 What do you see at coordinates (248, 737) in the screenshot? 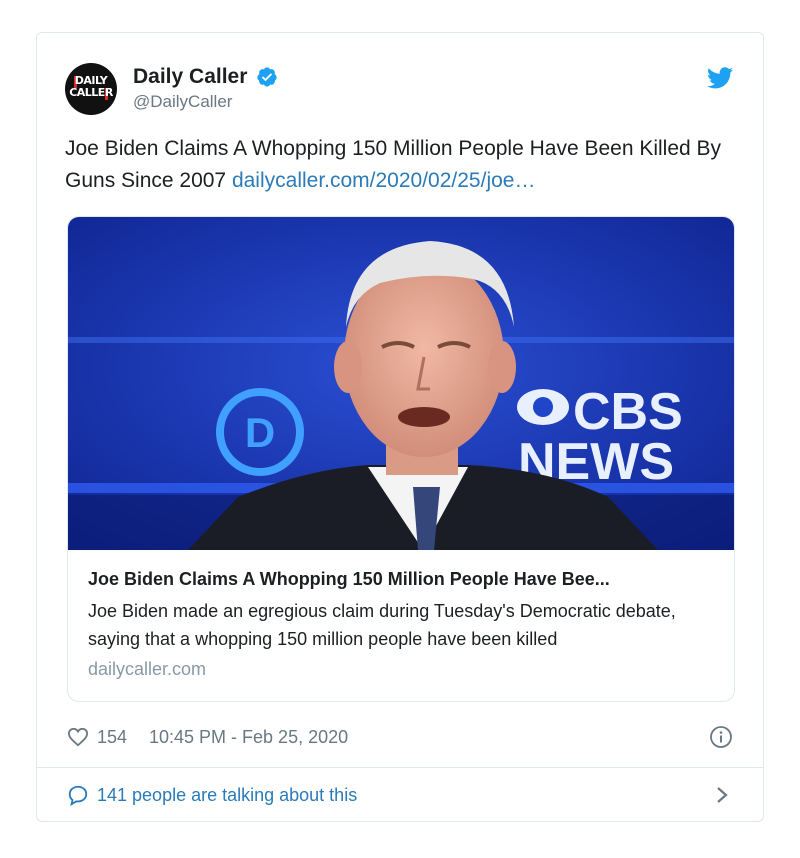
I see `timestamp: 10:45 PM - Feb 25, 2020` at bounding box center [248, 737].